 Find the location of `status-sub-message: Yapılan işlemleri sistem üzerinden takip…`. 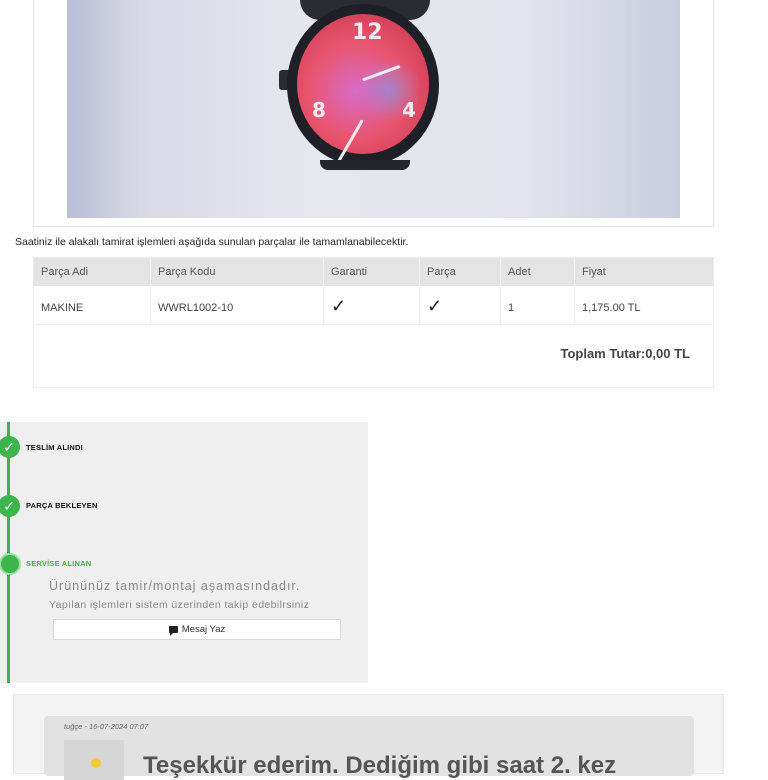

status-sub-message: Yapılan işlemleri sistem üzerinden takip… is located at coordinates (179, 605).